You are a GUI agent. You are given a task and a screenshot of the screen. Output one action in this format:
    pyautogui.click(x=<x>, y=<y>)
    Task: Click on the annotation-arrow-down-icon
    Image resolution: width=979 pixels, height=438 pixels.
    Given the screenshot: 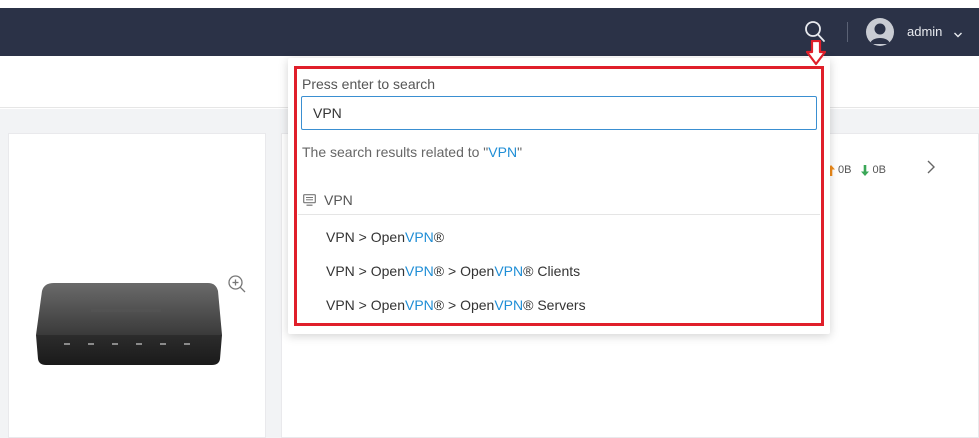 What is the action you would take?
    pyautogui.click(x=816, y=52)
    